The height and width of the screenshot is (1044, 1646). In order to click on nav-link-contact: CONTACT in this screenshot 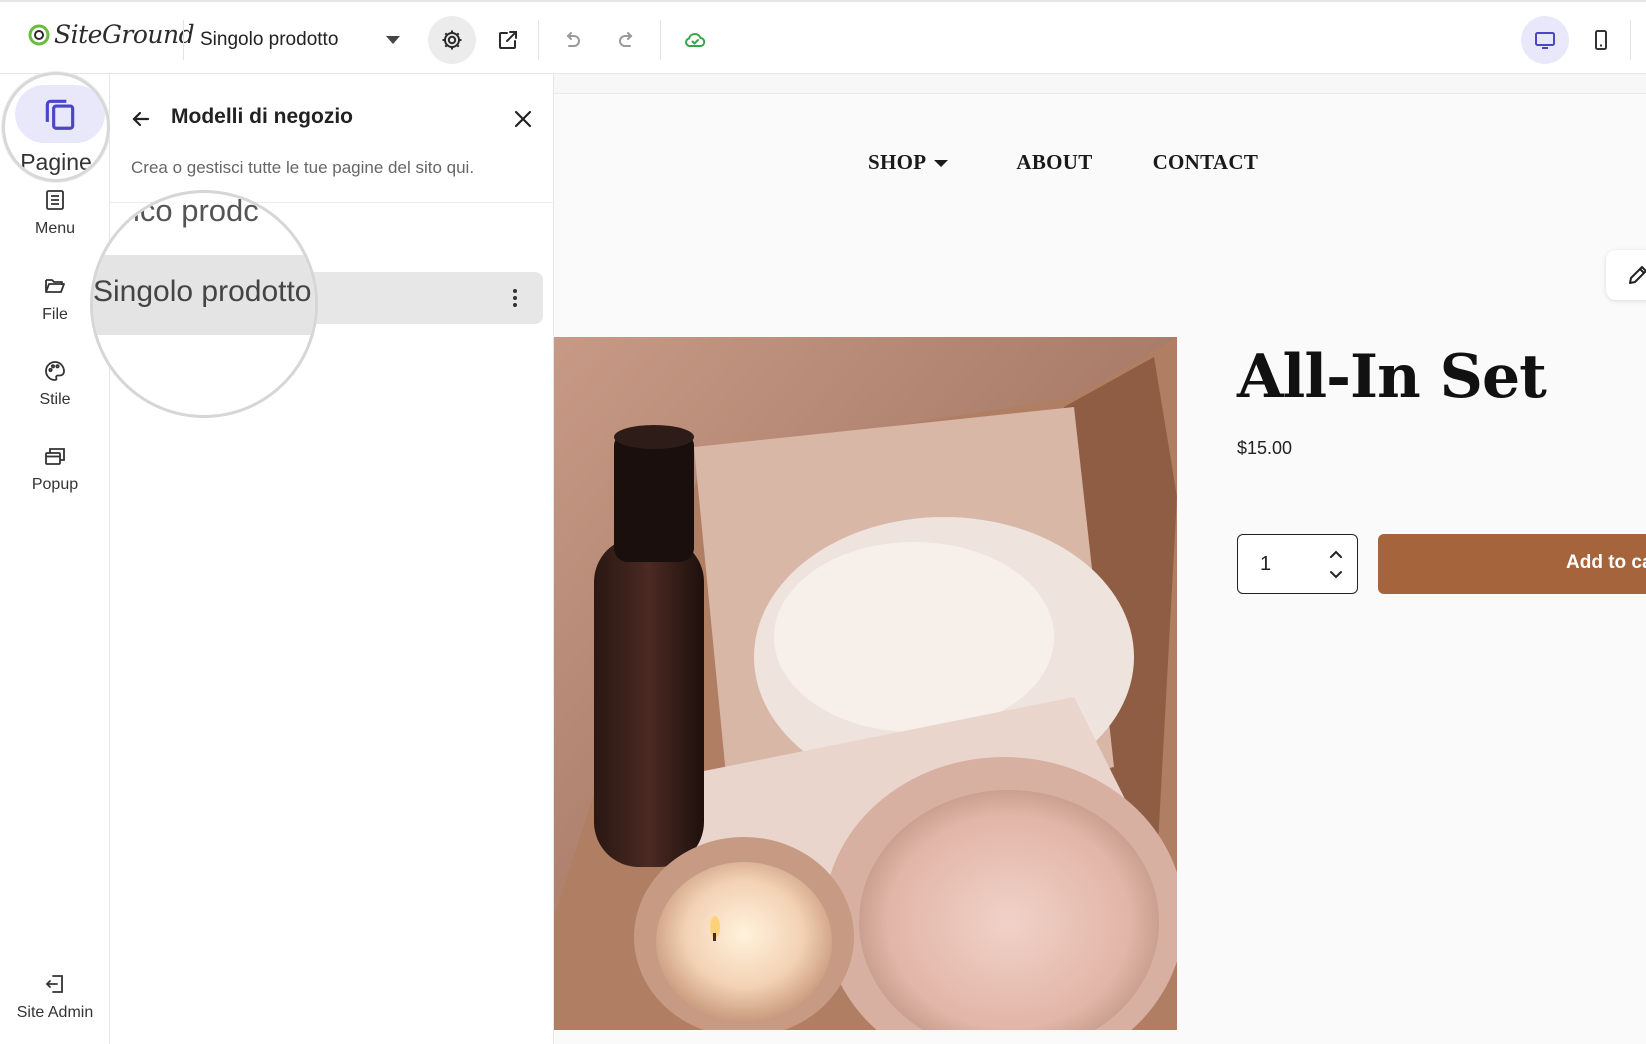, I will do `click(1206, 162)`.